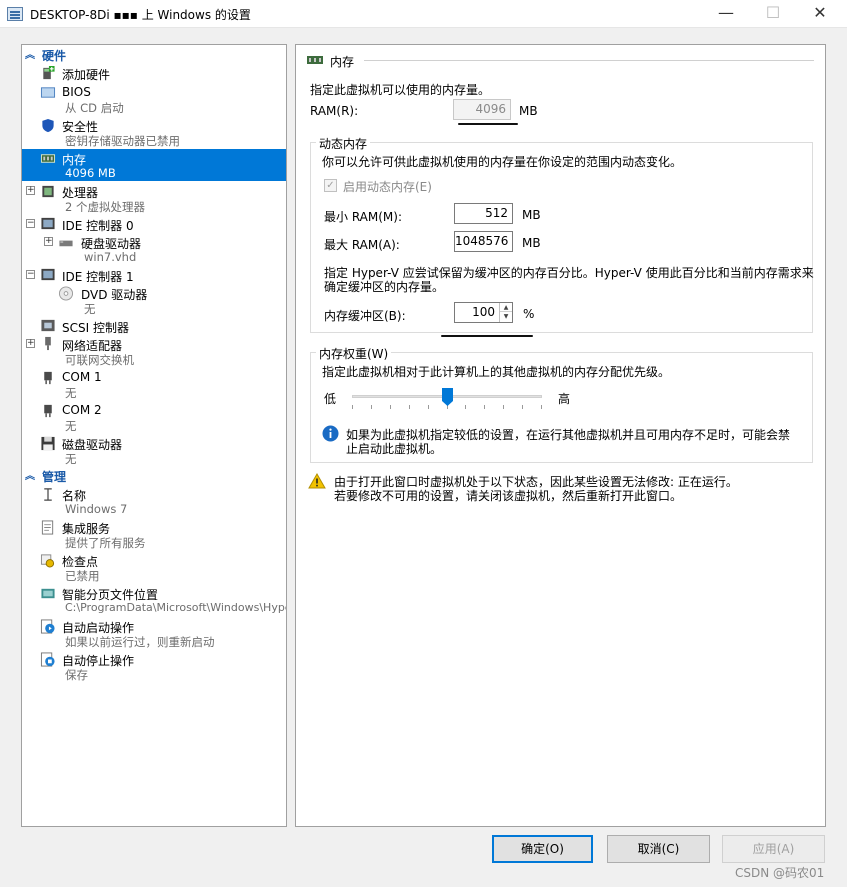 The height and width of the screenshot is (887, 847). Describe the element at coordinates (531, 215) in the screenshot. I see `min-ram-unit: MB` at that location.